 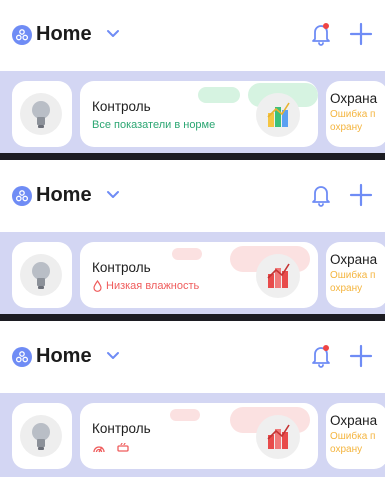 I want to click on heater-icon, so click(x=123, y=447).